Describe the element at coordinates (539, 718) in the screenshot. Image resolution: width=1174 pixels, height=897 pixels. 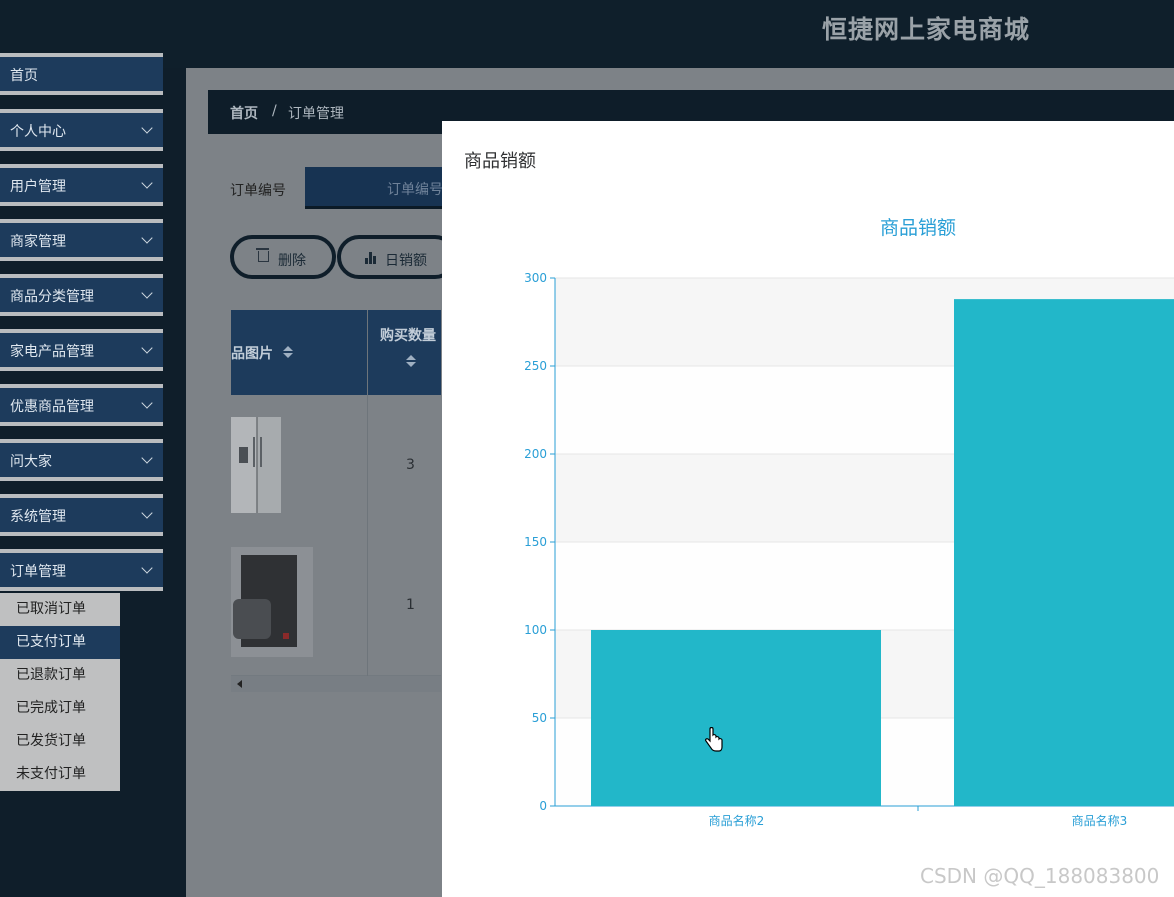
I see `y-tick-label: 50` at that location.